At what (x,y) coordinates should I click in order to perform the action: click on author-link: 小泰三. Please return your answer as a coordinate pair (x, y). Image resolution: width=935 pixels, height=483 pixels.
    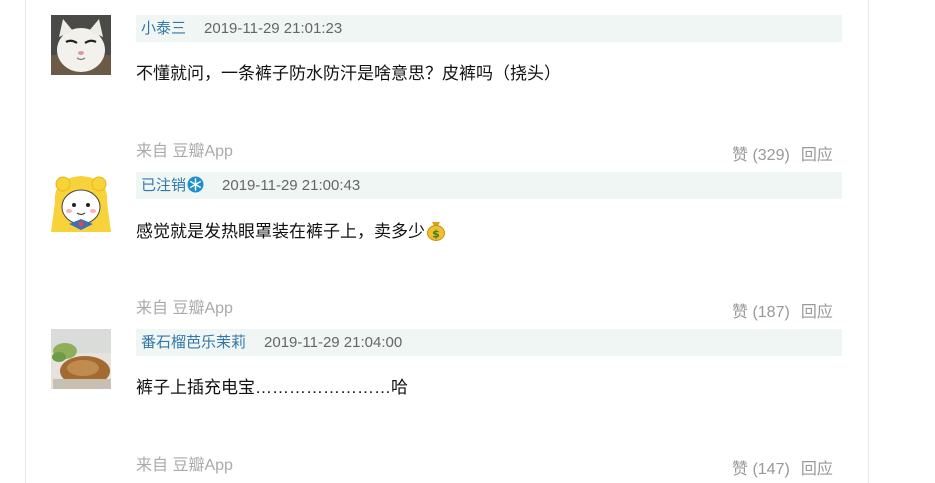
    Looking at the image, I should click on (163, 28).